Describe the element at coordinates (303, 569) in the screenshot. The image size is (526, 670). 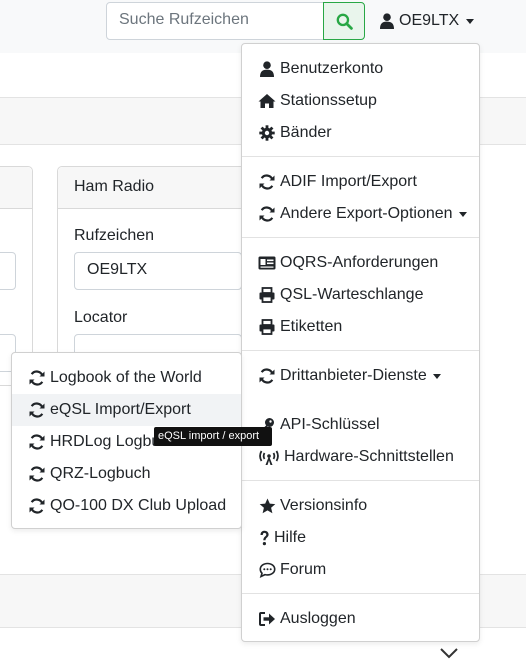
I see `menu-item-label: Forum` at that location.